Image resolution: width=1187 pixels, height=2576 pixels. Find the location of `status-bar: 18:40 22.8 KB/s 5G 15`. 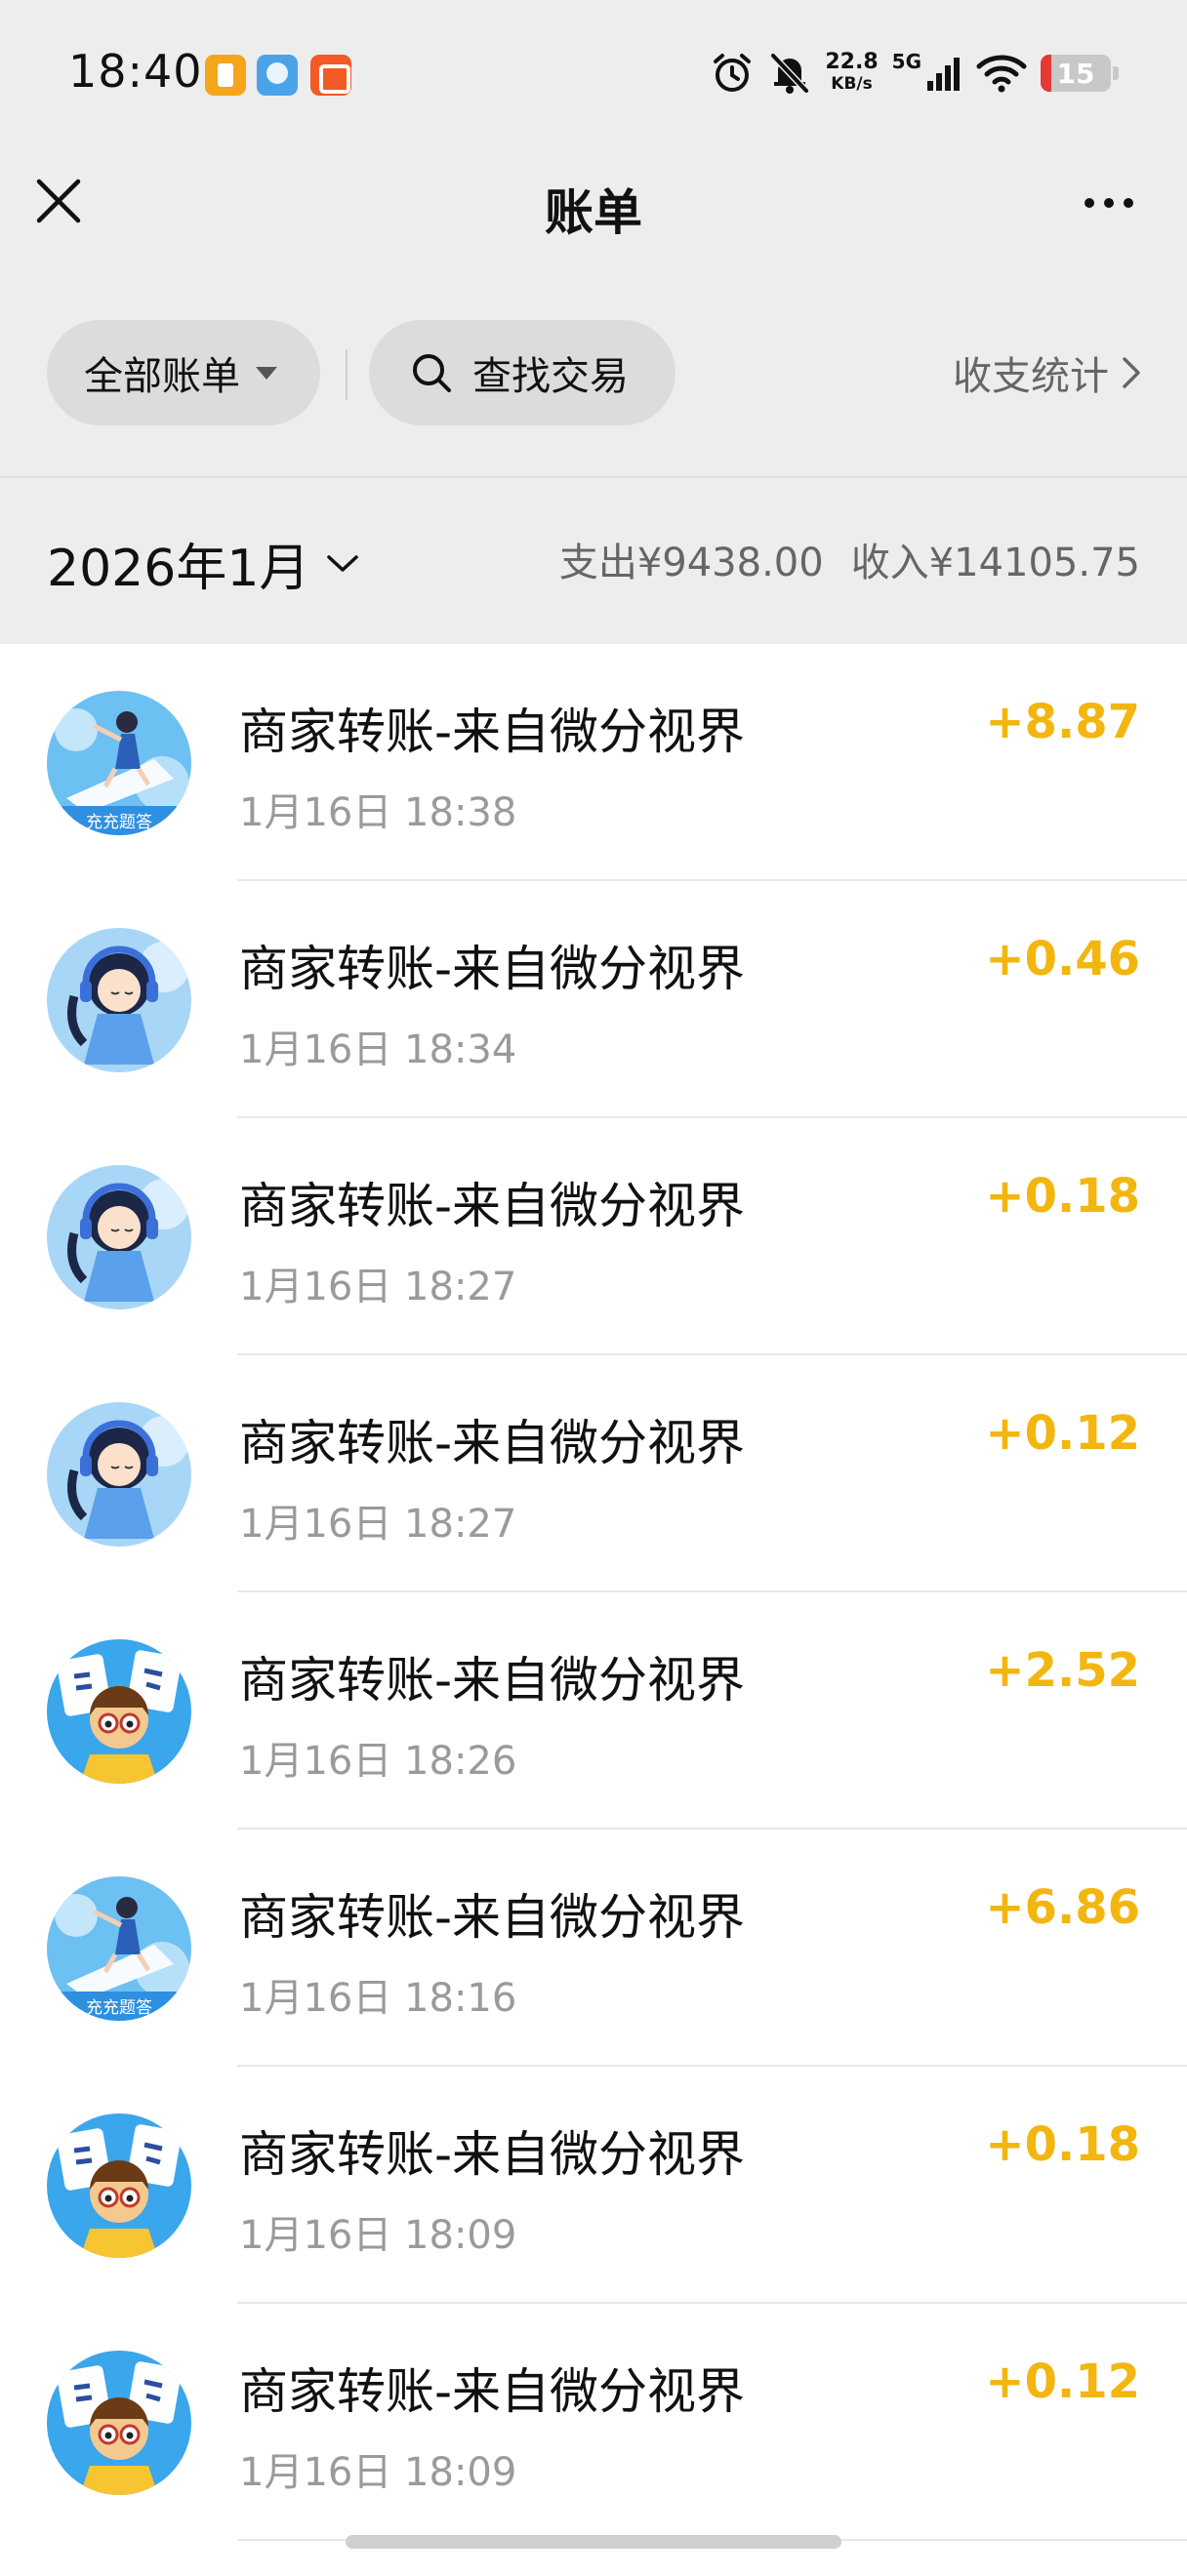

status-bar: 18:40 22.8 KB/s 5G 15 is located at coordinates (593, 73).